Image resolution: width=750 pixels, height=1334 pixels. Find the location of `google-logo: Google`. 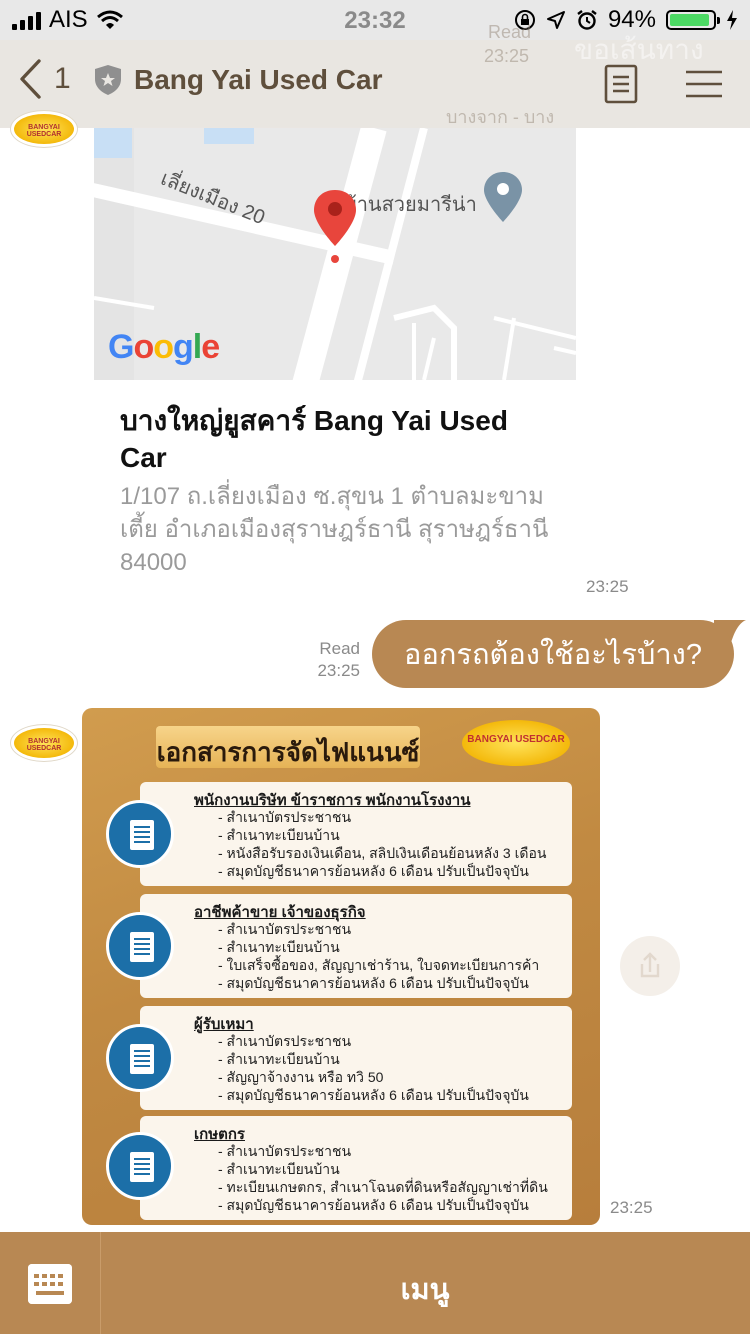

google-logo: Google is located at coordinates (164, 347).